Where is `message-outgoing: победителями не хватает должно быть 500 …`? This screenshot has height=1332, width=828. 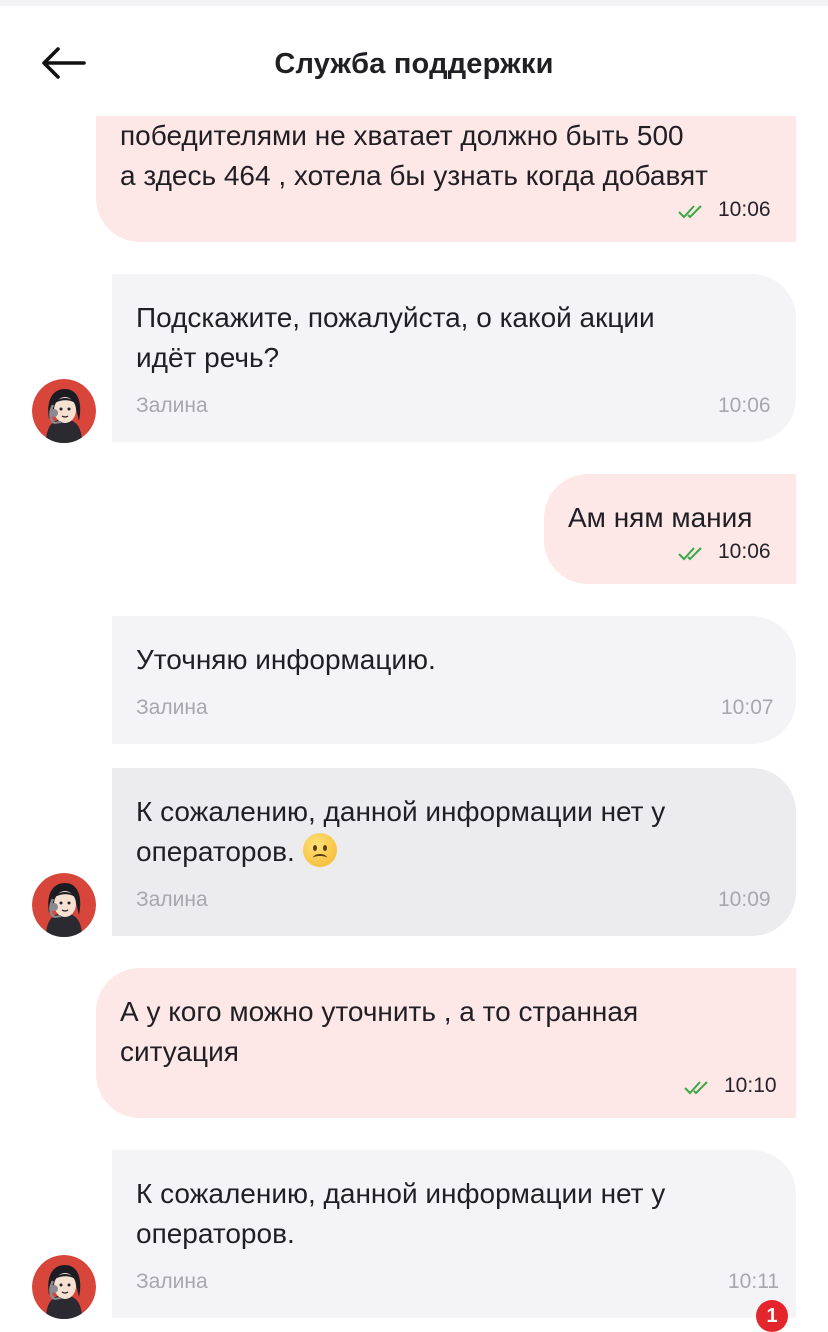
message-outgoing: победителями не хватает должно быть 500 … is located at coordinates (446, 171).